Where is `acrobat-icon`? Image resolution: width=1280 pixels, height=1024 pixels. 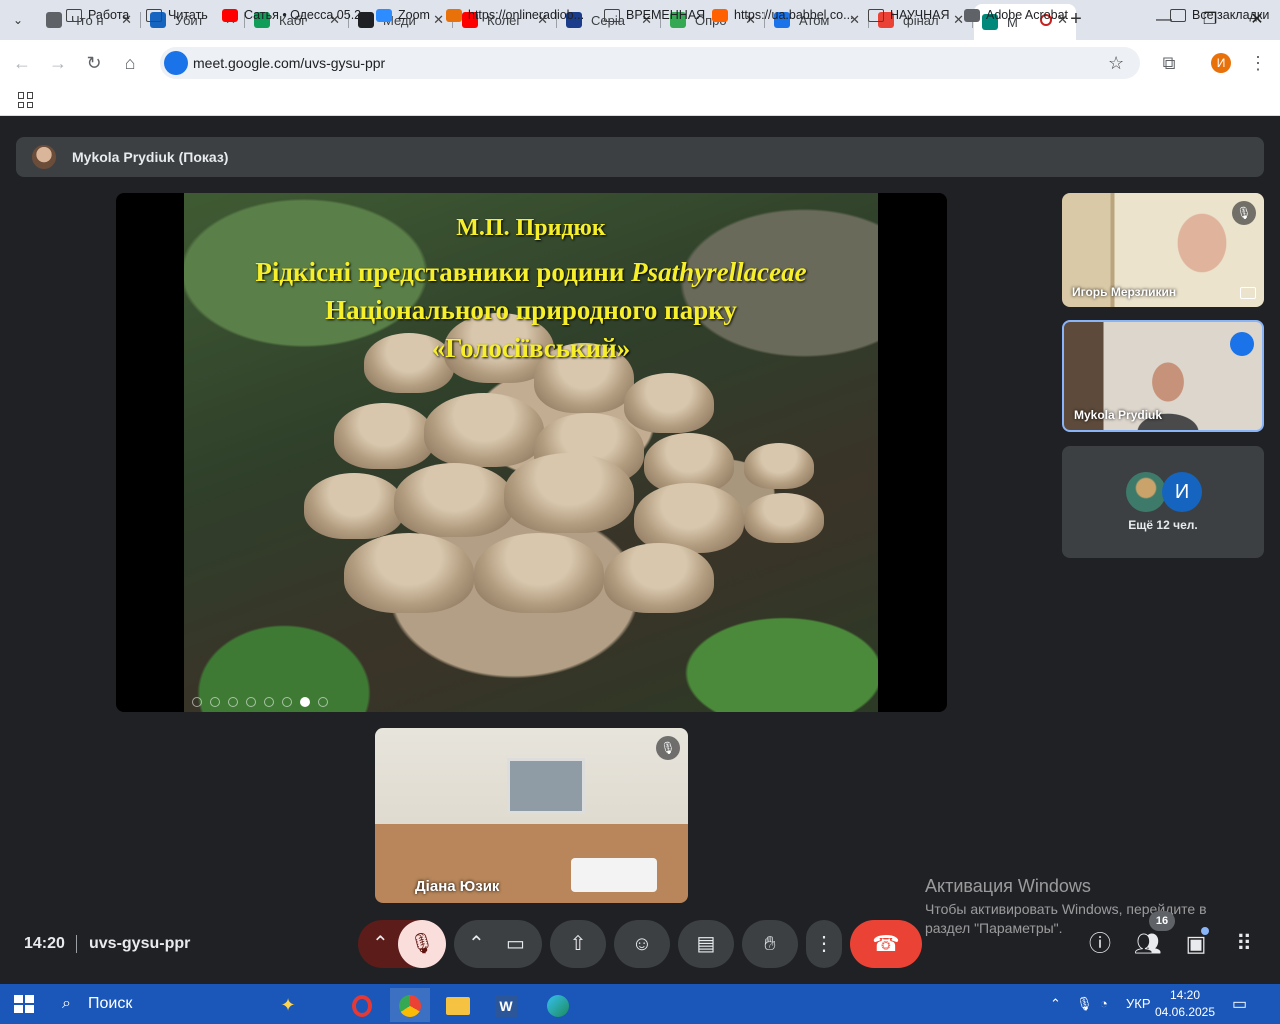
acrobat-icon is located at coordinates (972, 15).